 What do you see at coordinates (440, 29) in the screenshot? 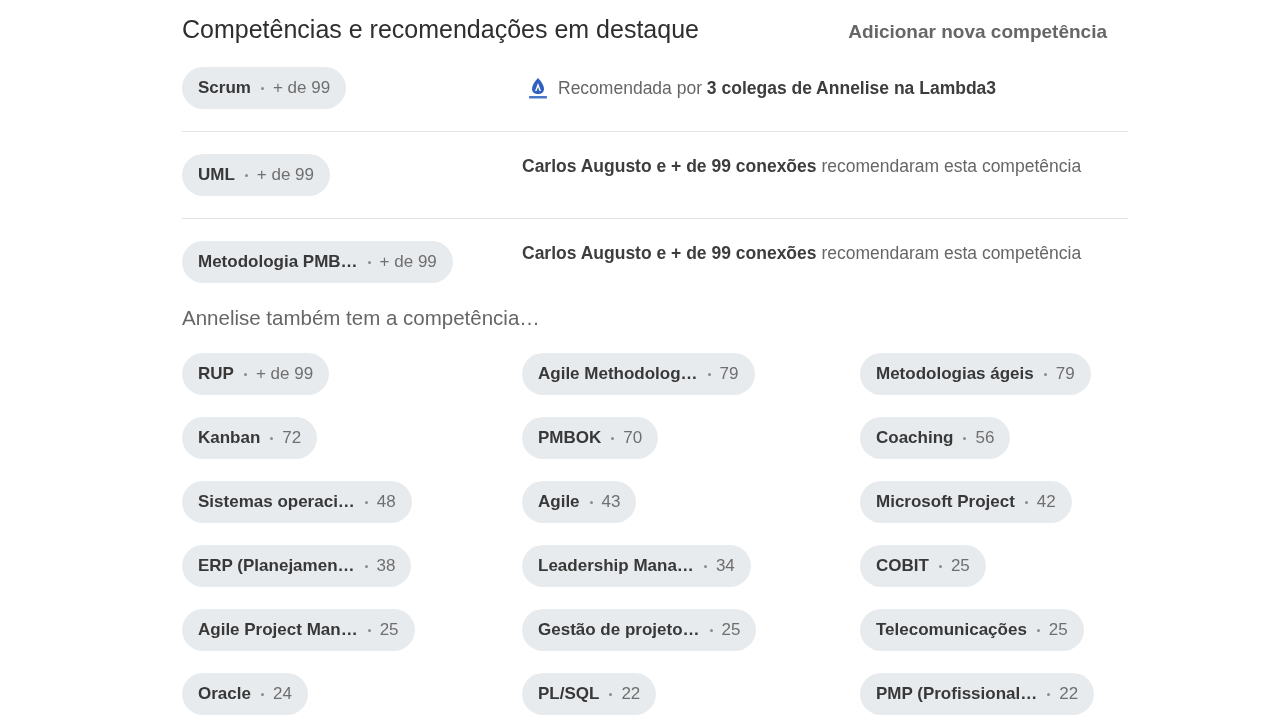
I see `section-title: Competências e recomendações em destaque` at bounding box center [440, 29].